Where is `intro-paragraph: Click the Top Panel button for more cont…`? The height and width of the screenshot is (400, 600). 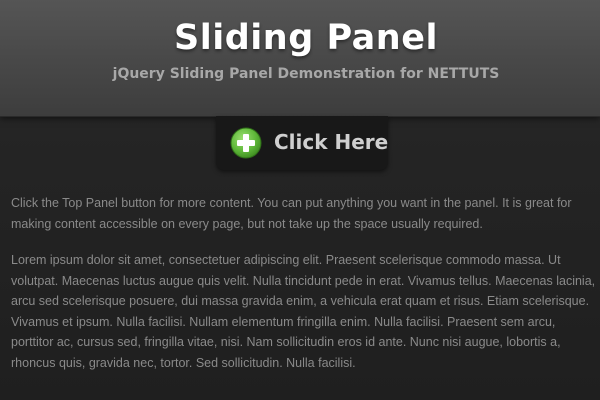
intro-paragraph: Click the Top Panel button for more cont… is located at coordinates (291, 213).